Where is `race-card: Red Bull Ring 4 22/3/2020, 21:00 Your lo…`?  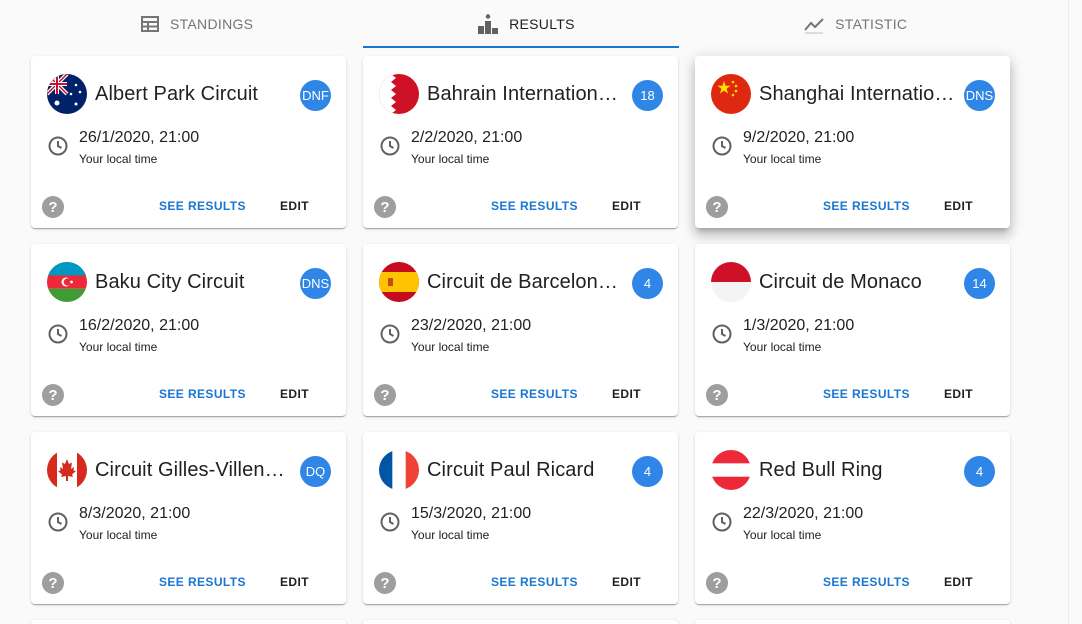 race-card: Red Bull Ring 4 22/3/2020, 21:00 Your lo… is located at coordinates (852, 518).